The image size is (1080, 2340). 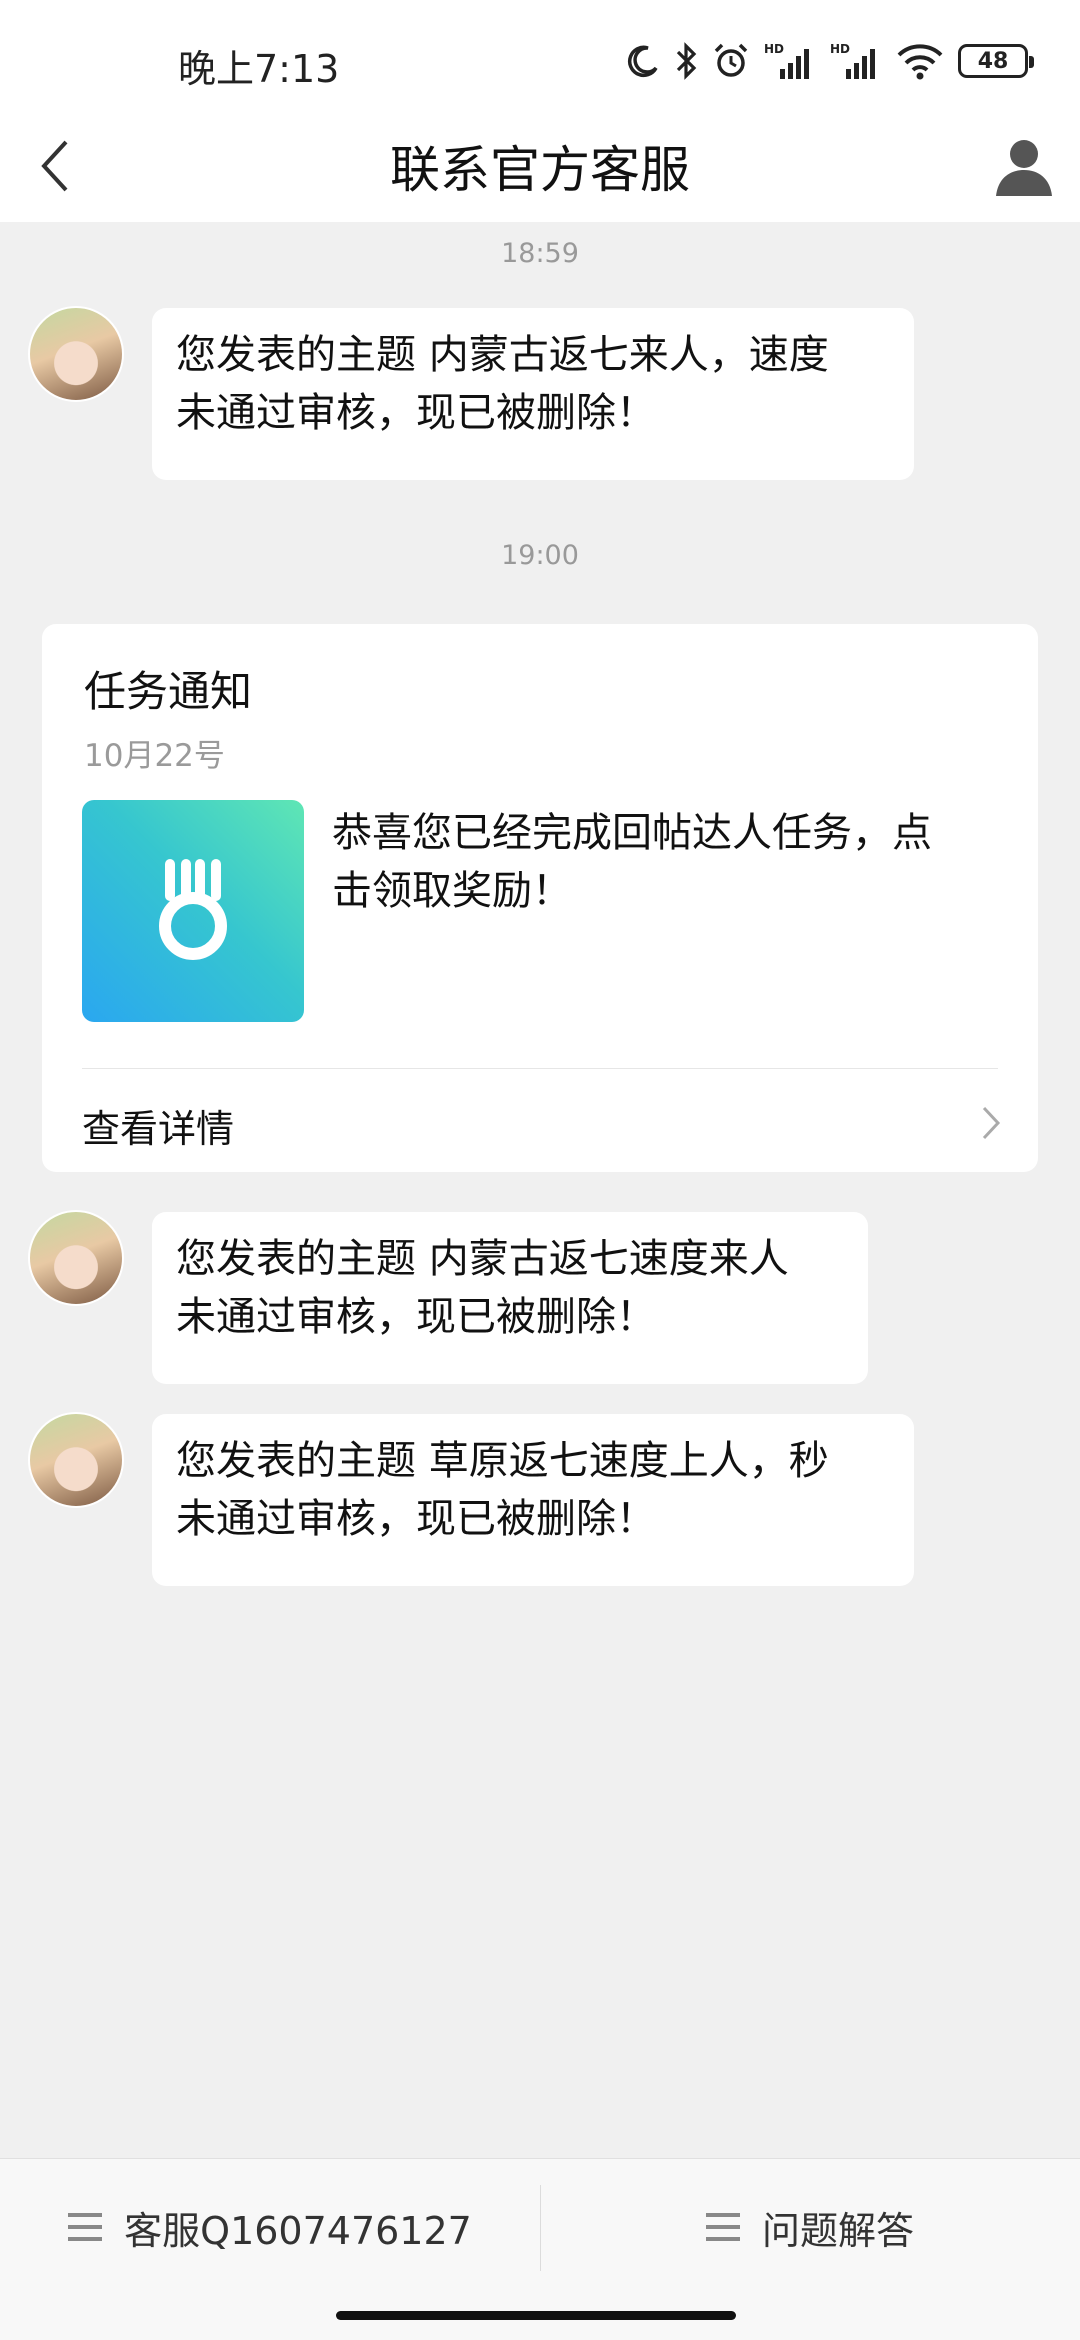 What do you see at coordinates (482, 1259) in the screenshot?
I see `message-line: 您发表的主题 内蒙古返七速度来人` at bounding box center [482, 1259].